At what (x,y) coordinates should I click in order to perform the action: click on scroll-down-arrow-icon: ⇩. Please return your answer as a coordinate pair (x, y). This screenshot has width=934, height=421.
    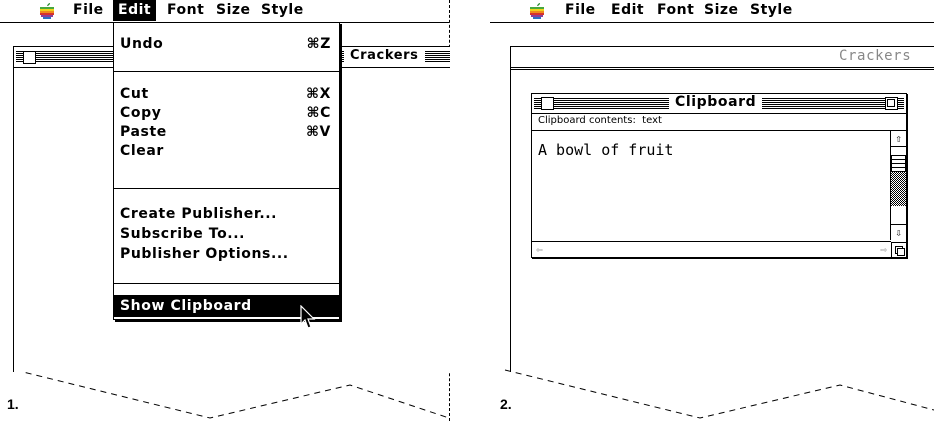
    Looking at the image, I should click on (898, 232).